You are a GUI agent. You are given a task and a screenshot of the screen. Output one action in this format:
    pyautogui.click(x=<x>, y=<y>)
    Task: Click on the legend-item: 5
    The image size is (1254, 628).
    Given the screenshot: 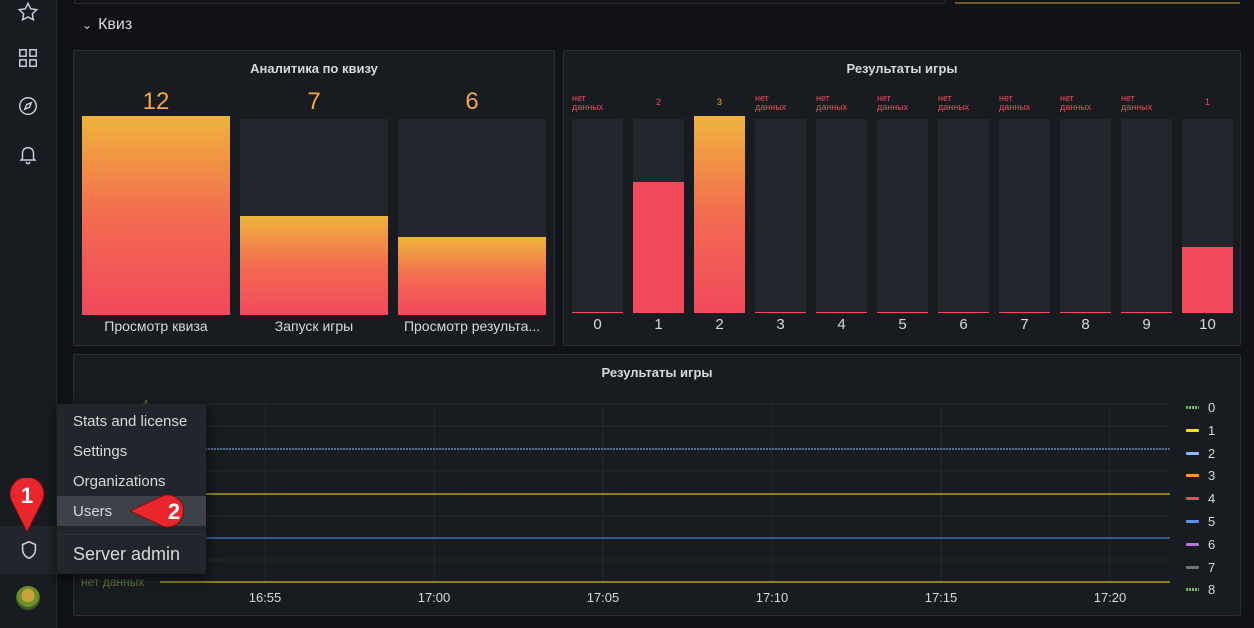 What is the action you would take?
    pyautogui.click(x=1216, y=521)
    